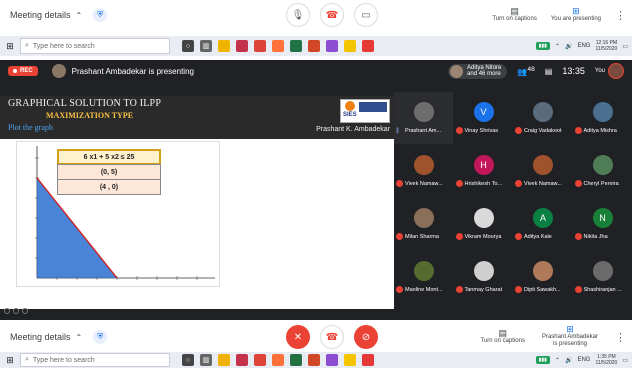 The width and height of the screenshot is (632, 368). What do you see at coordinates (543, 236) in the screenshot?
I see `participant-name-row: Aditya Kale` at bounding box center [543, 236].